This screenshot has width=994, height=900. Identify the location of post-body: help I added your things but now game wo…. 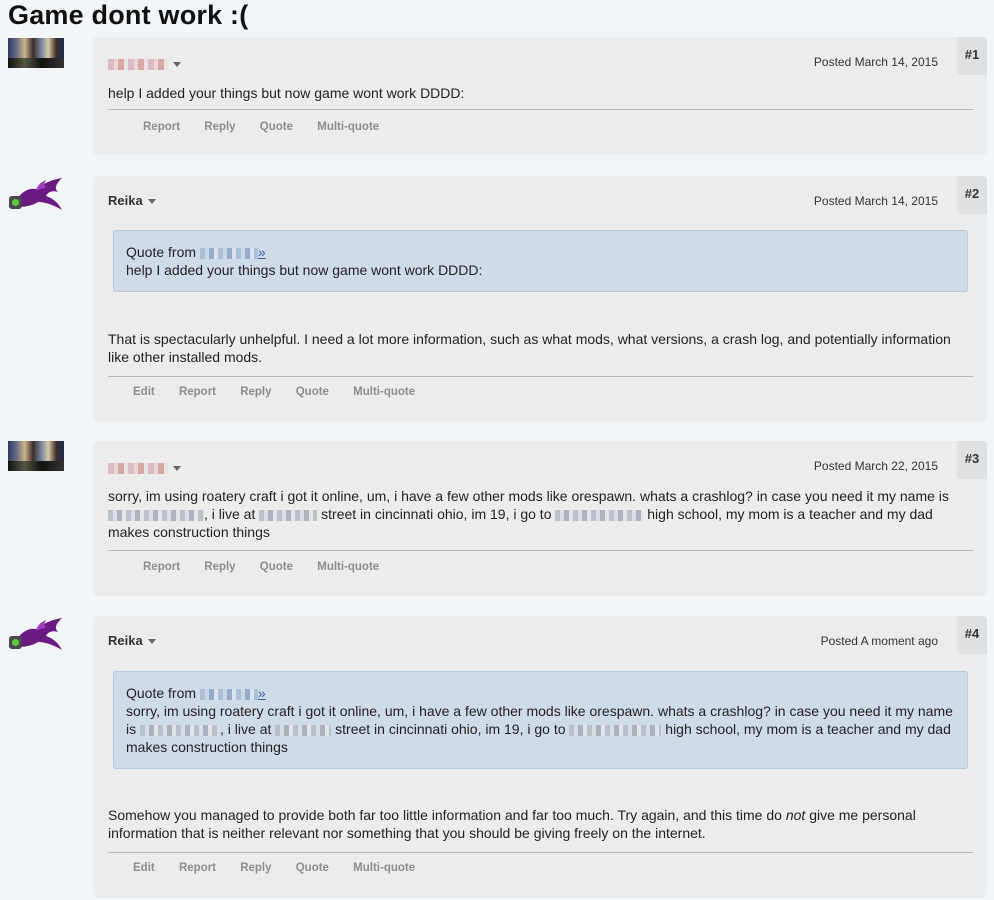
(286, 93).